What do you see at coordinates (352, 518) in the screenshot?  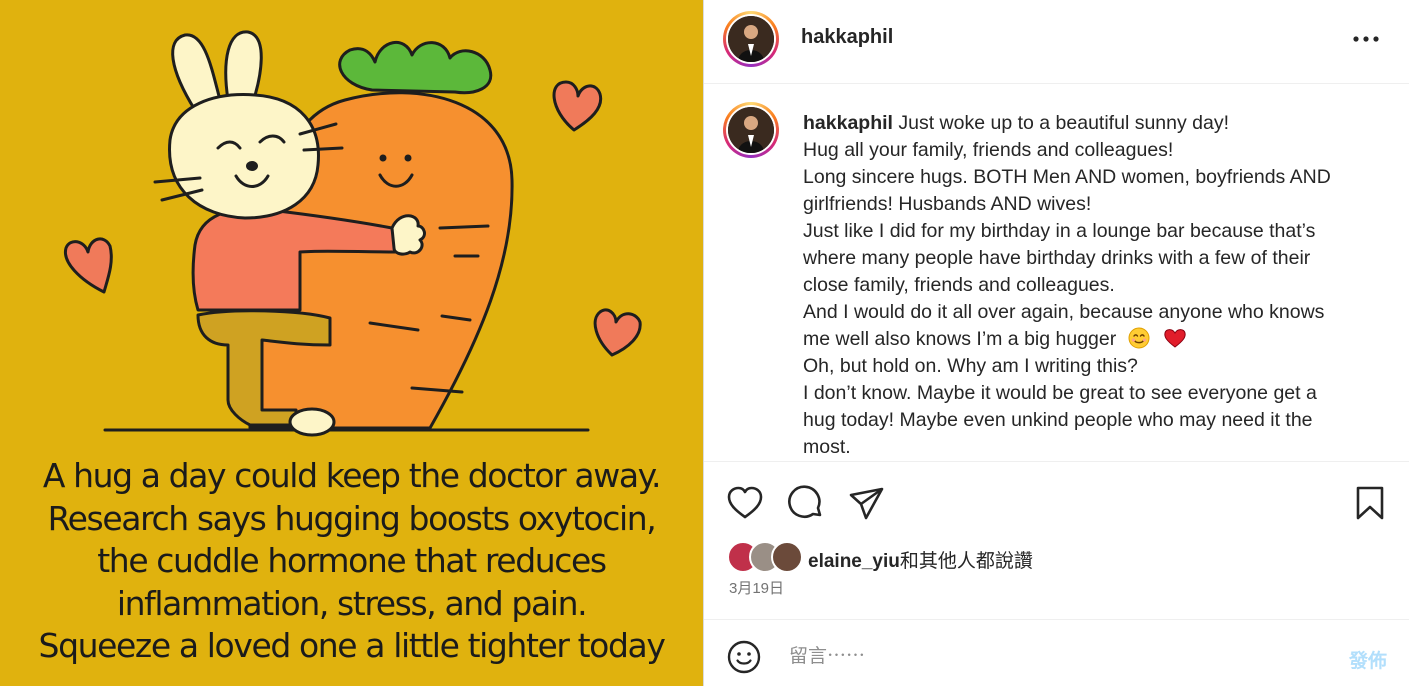 I see `image-caption-line: Research says hugging boosts oxytocin,` at bounding box center [352, 518].